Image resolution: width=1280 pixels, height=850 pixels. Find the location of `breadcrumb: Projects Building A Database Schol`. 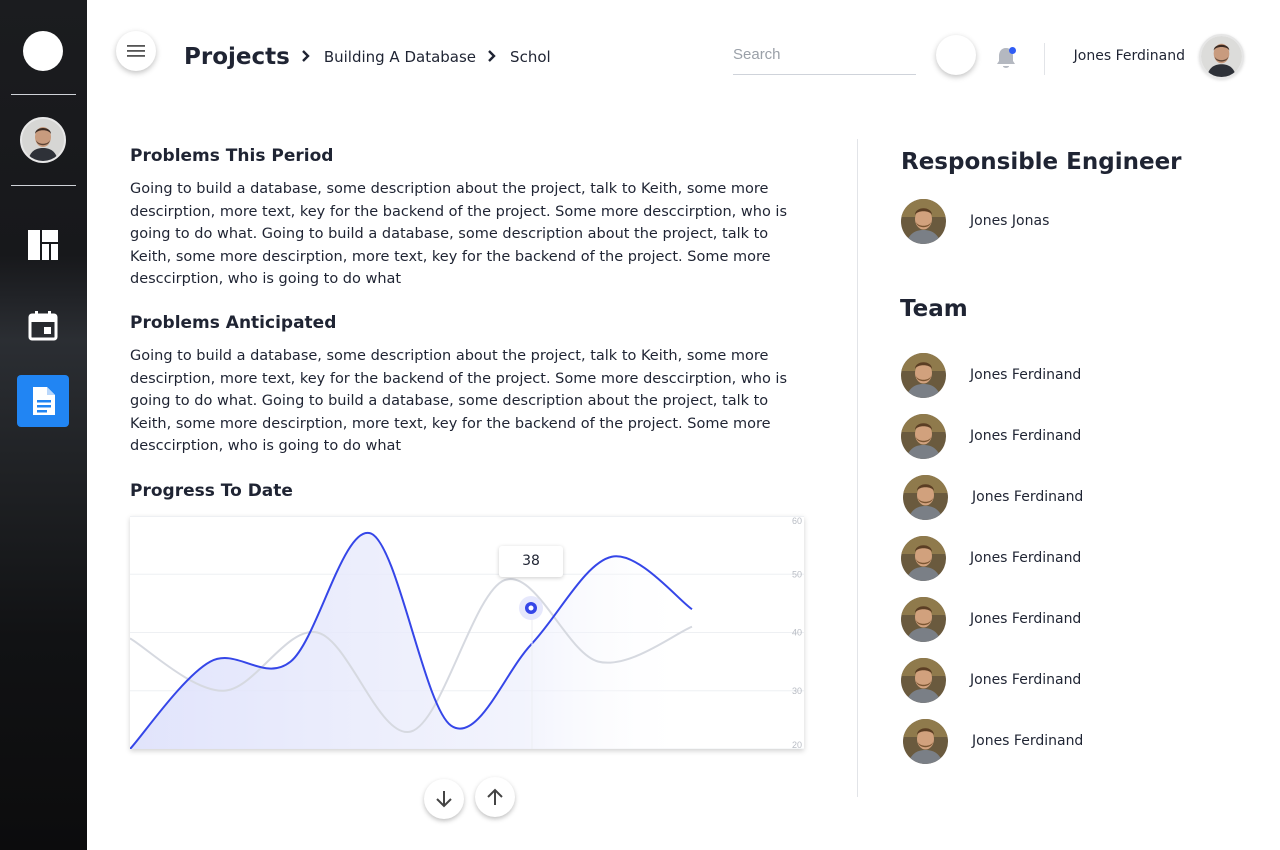

breadcrumb: Projects Building A Database Schol is located at coordinates (367, 57).